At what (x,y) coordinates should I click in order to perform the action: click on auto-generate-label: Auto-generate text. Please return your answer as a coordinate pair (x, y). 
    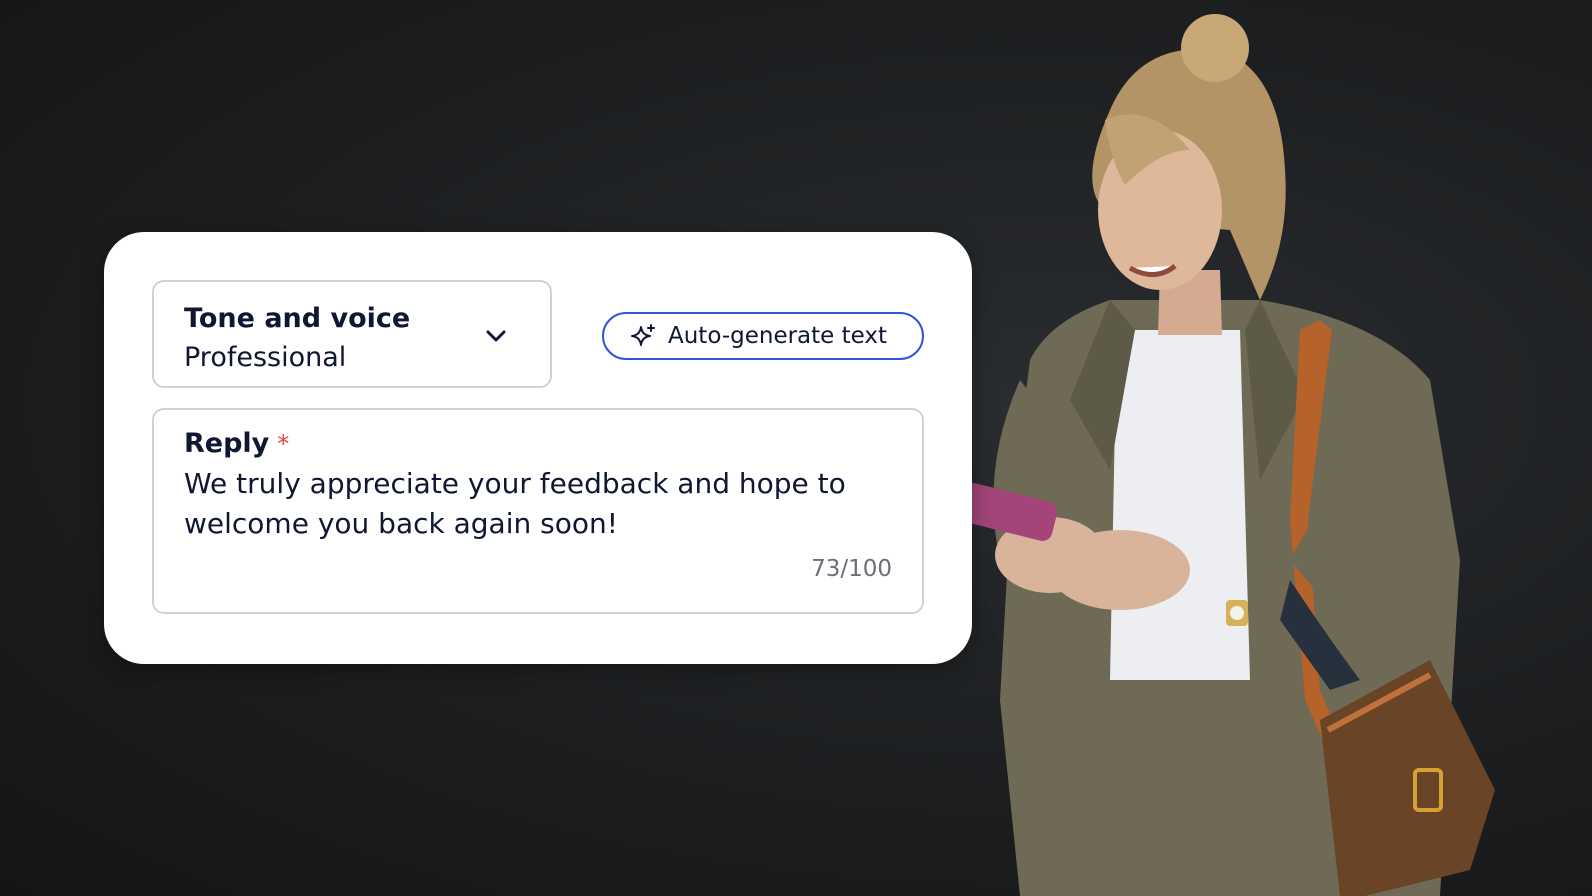
    Looking at the image, I should click on (778, 336).